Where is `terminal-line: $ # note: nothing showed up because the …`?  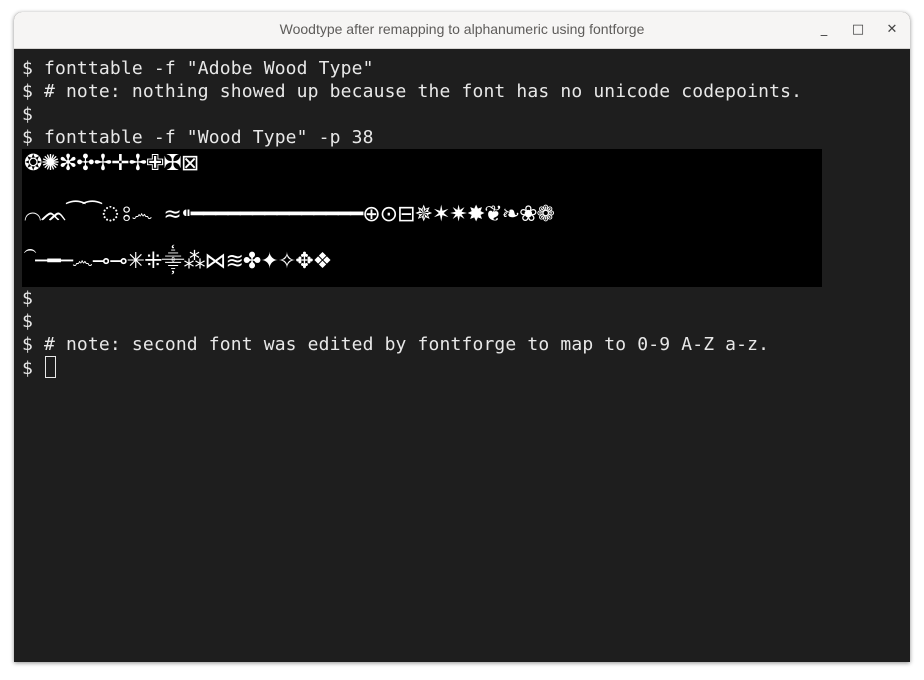
terminal-line: $ # note: nothing showed up because the … is located at coordinates (412, 91).